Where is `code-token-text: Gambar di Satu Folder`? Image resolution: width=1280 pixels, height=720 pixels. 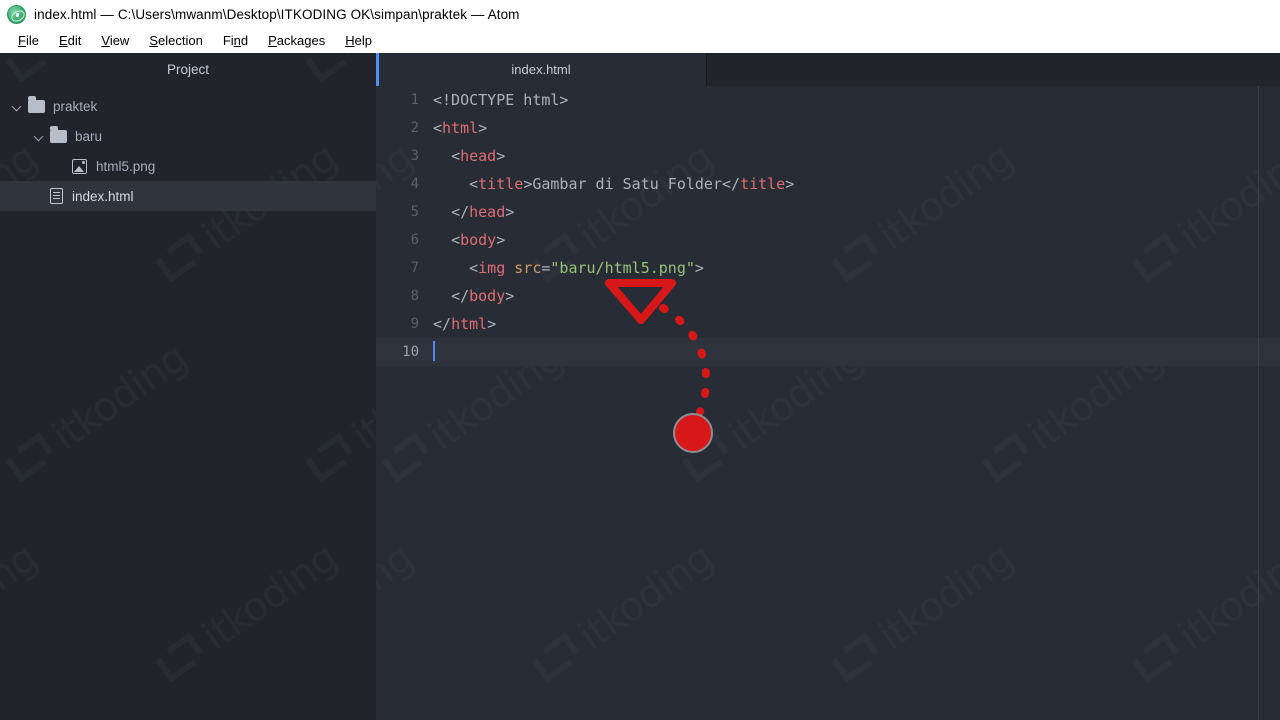
code-token-text: Gambar di Satu Folder is located at coordinates (627, 184).